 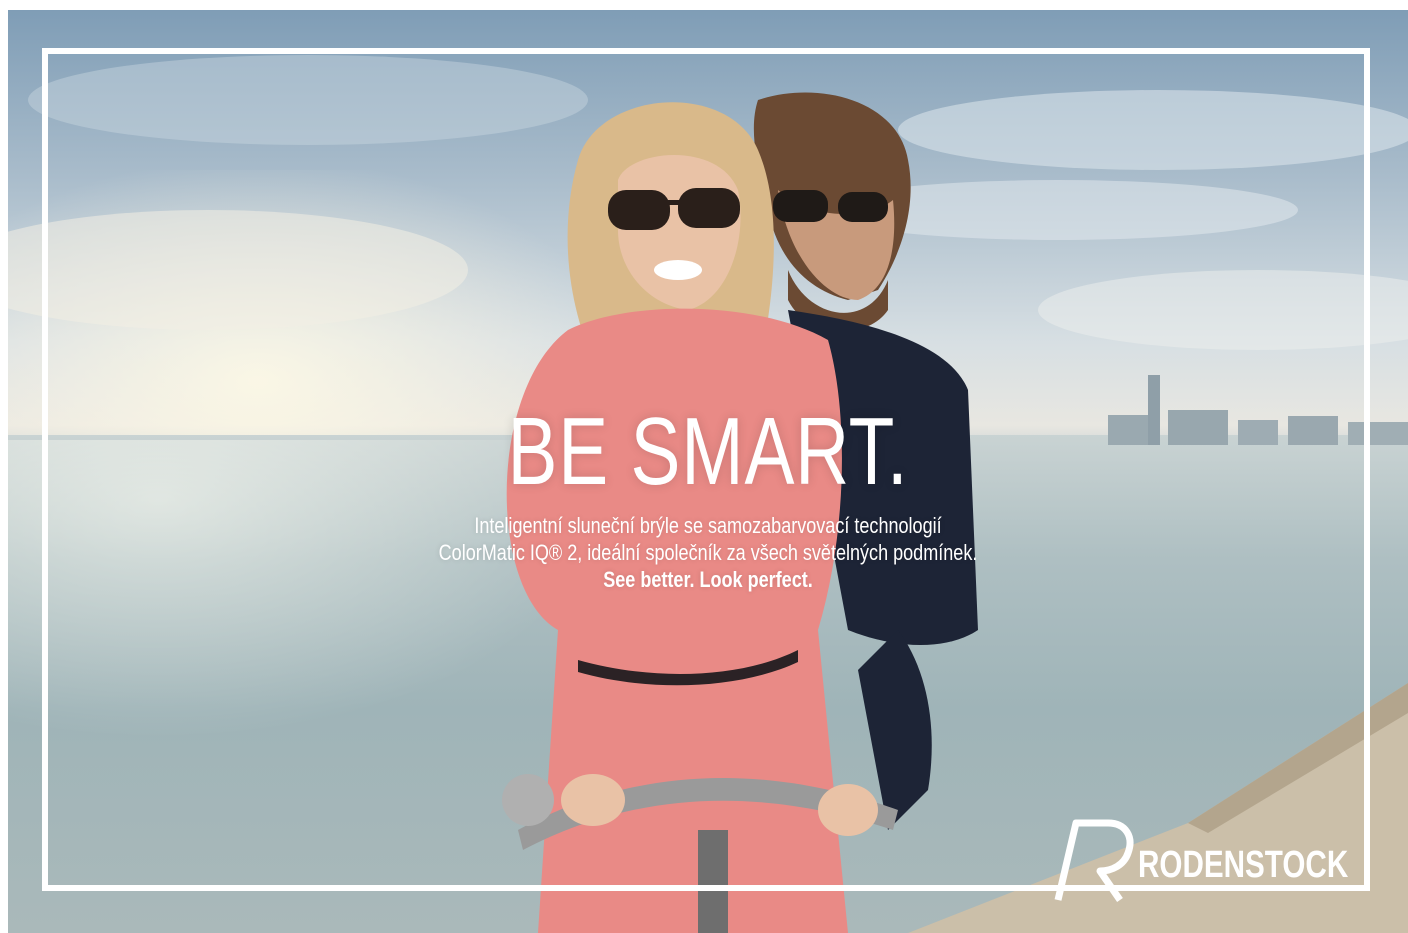 I want to click on headline: BE SMART., so click(x=708, y=451).